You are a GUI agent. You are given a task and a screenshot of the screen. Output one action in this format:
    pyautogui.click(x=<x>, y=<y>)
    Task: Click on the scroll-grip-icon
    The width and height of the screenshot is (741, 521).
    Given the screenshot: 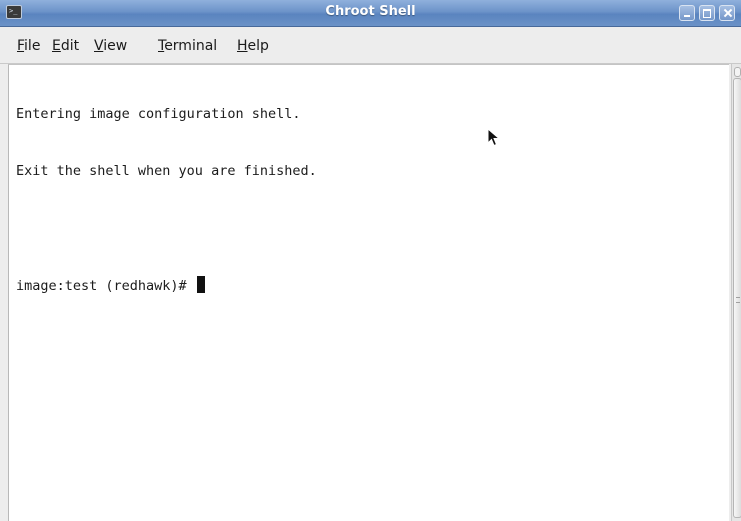 What is the action you would take?
    pyautogui.click(x=738, y=300)
    